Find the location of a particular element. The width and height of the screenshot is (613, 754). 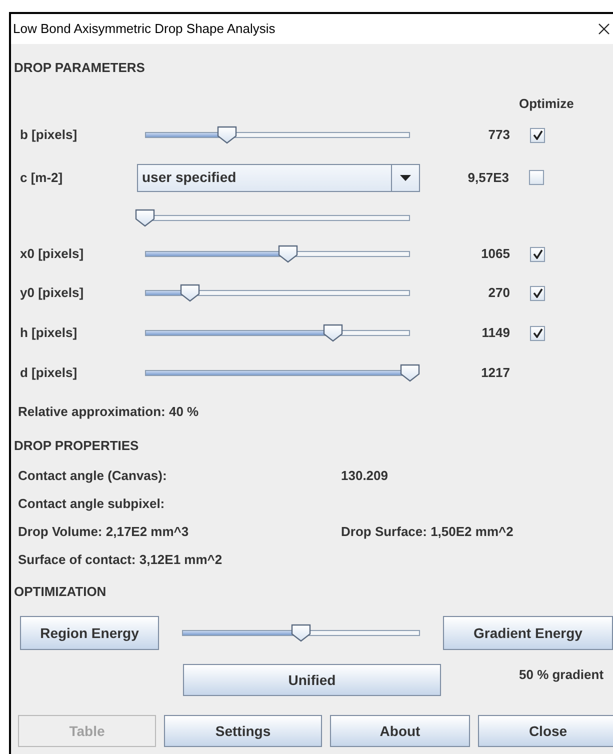

dropdown-arrow-icon is located at coordinates (405, 177).